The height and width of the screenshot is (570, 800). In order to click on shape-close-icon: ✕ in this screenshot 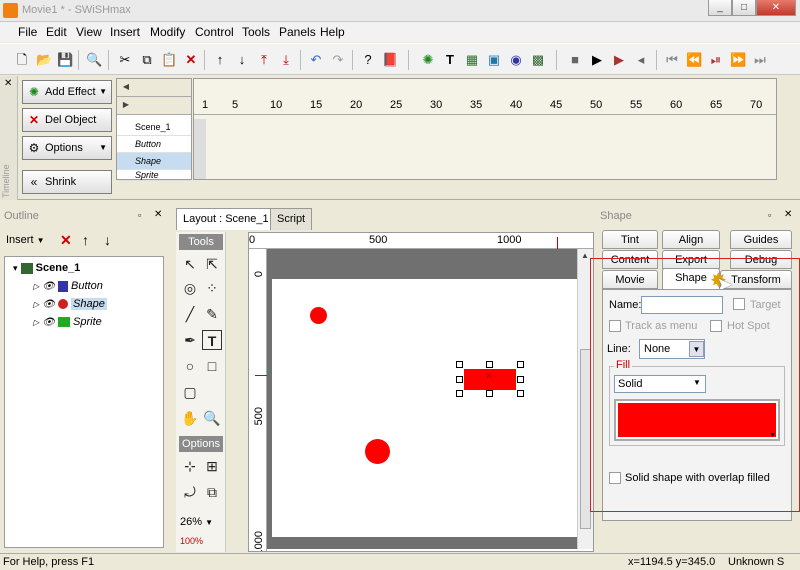, I will do `click(788, 214)`.